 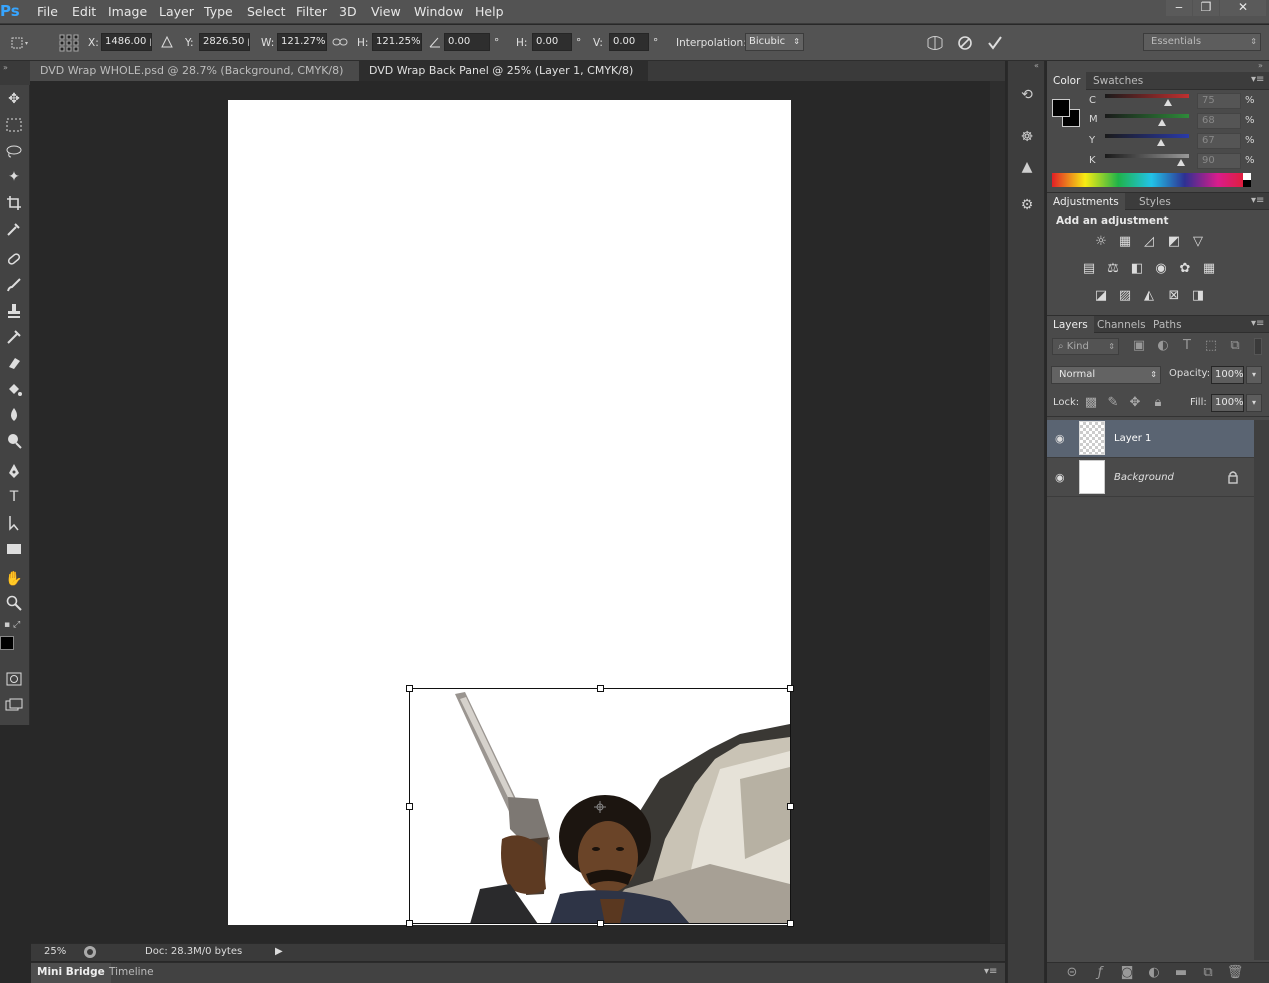 I want to click on channel-m-thumb, so click(x=1162, y=122).